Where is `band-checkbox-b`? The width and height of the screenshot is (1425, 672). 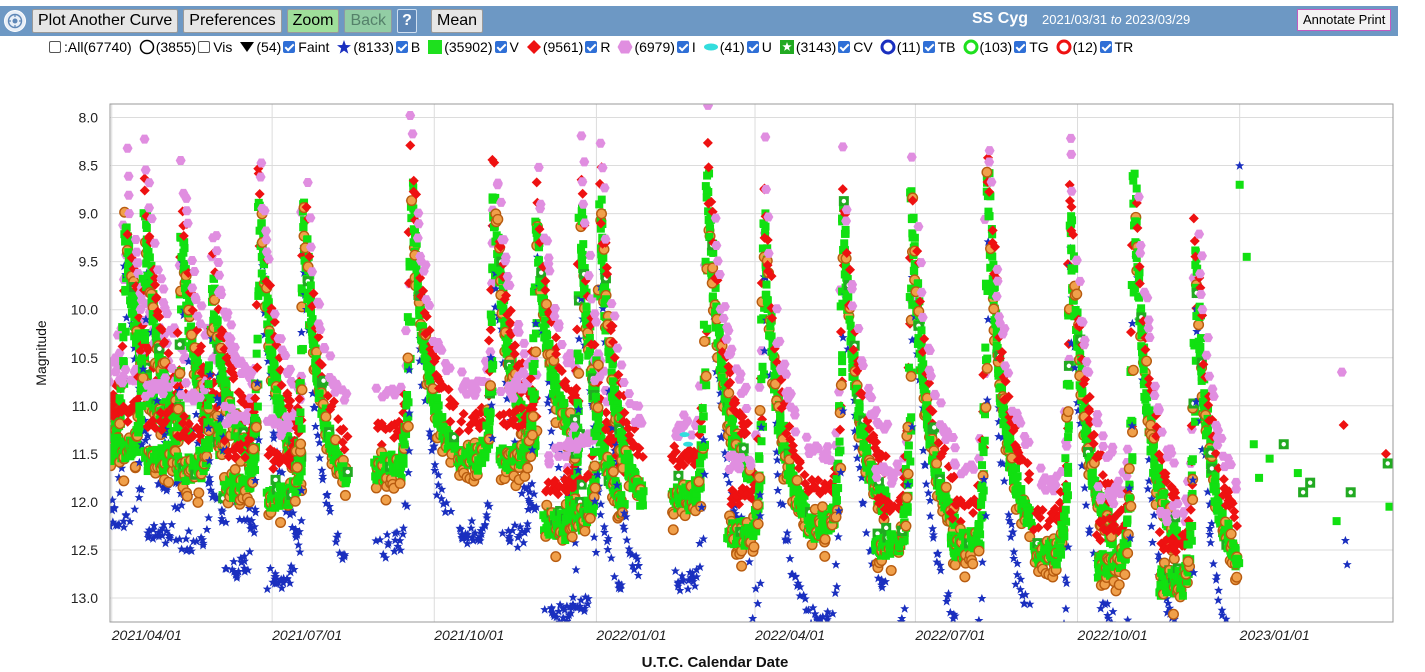
band-checkbox-b is located at coordinates (401, 47).